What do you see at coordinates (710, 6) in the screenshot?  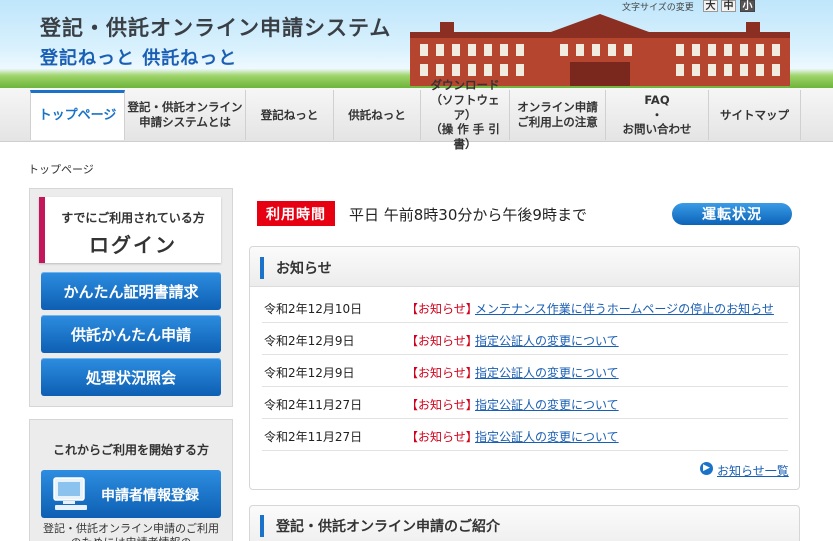 I see `font-size-large-button: 大` at bounding box center [710, 6].